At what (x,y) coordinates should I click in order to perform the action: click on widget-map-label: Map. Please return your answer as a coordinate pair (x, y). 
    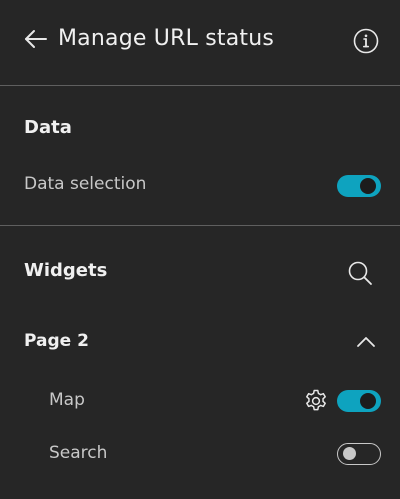
    Looking at the image, I should click on (67, 400).